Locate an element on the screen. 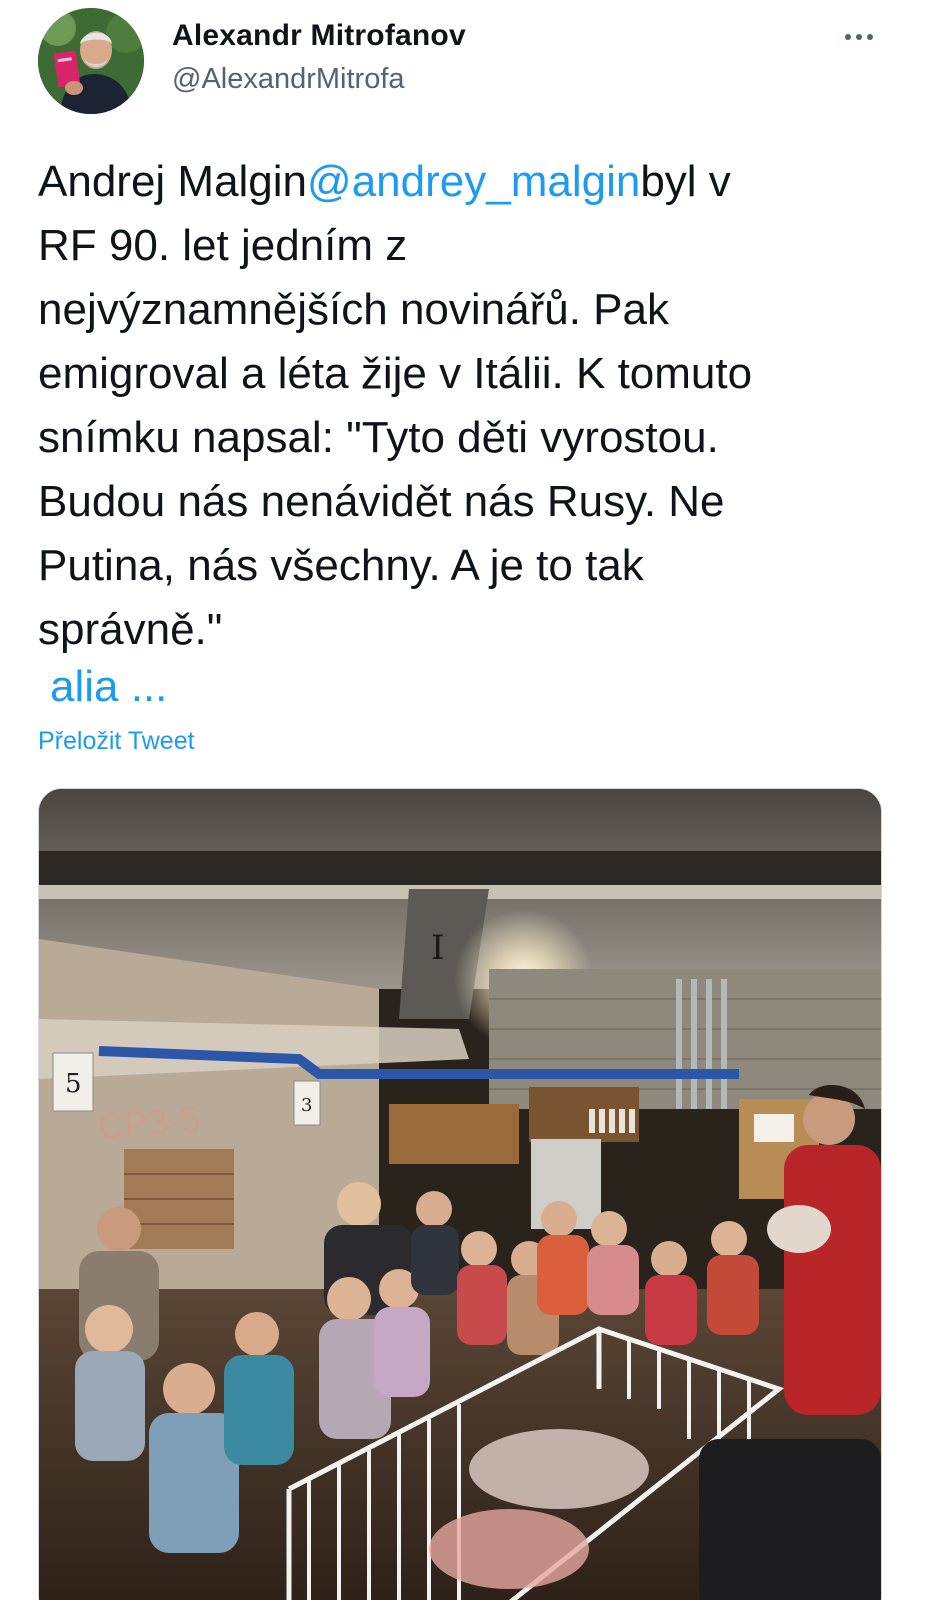  svg-text: I is located at coordinates (437, 948).